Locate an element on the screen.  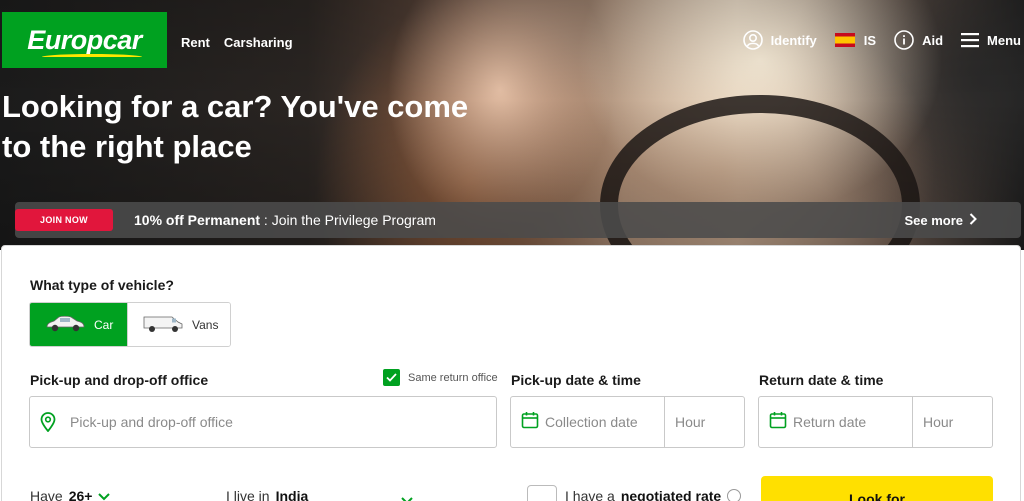
pickup-office-input: Pick-up and drop-off office is located at coordinates (263, 422).